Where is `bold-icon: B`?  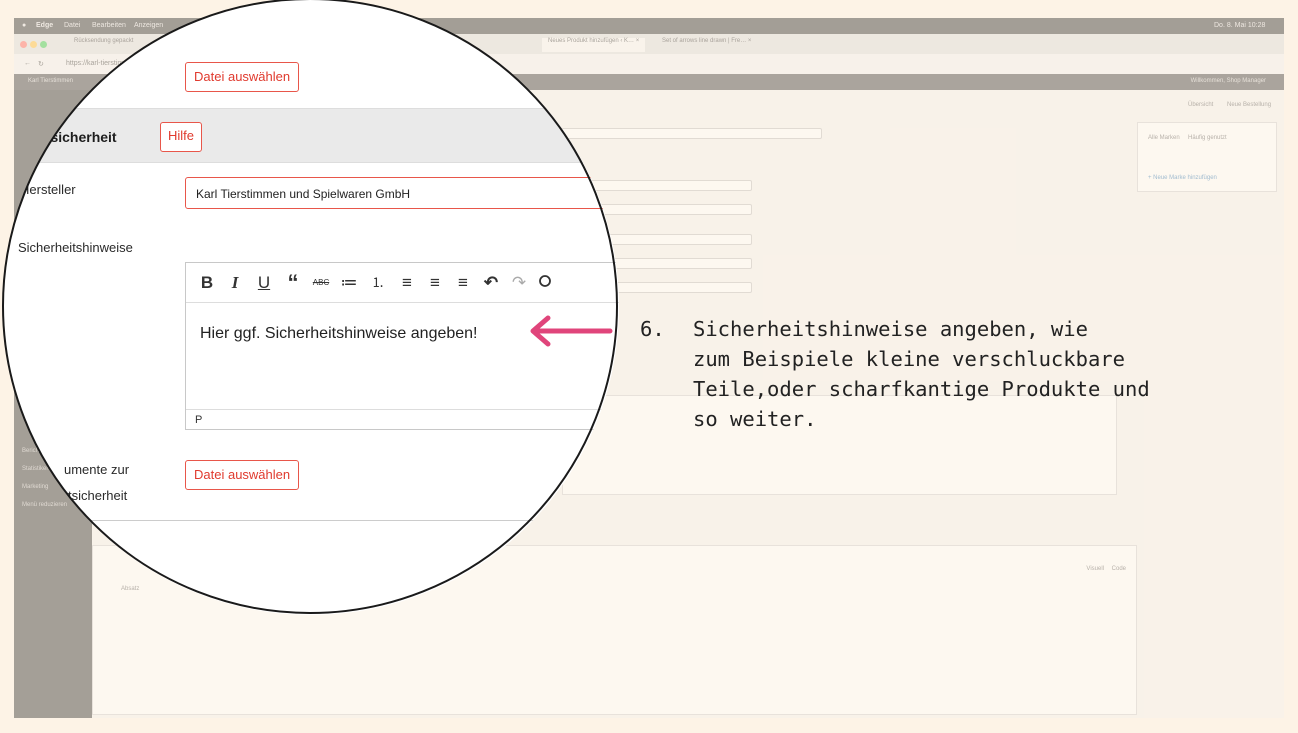 bold-icon: B is located at coordinates (207, 283).